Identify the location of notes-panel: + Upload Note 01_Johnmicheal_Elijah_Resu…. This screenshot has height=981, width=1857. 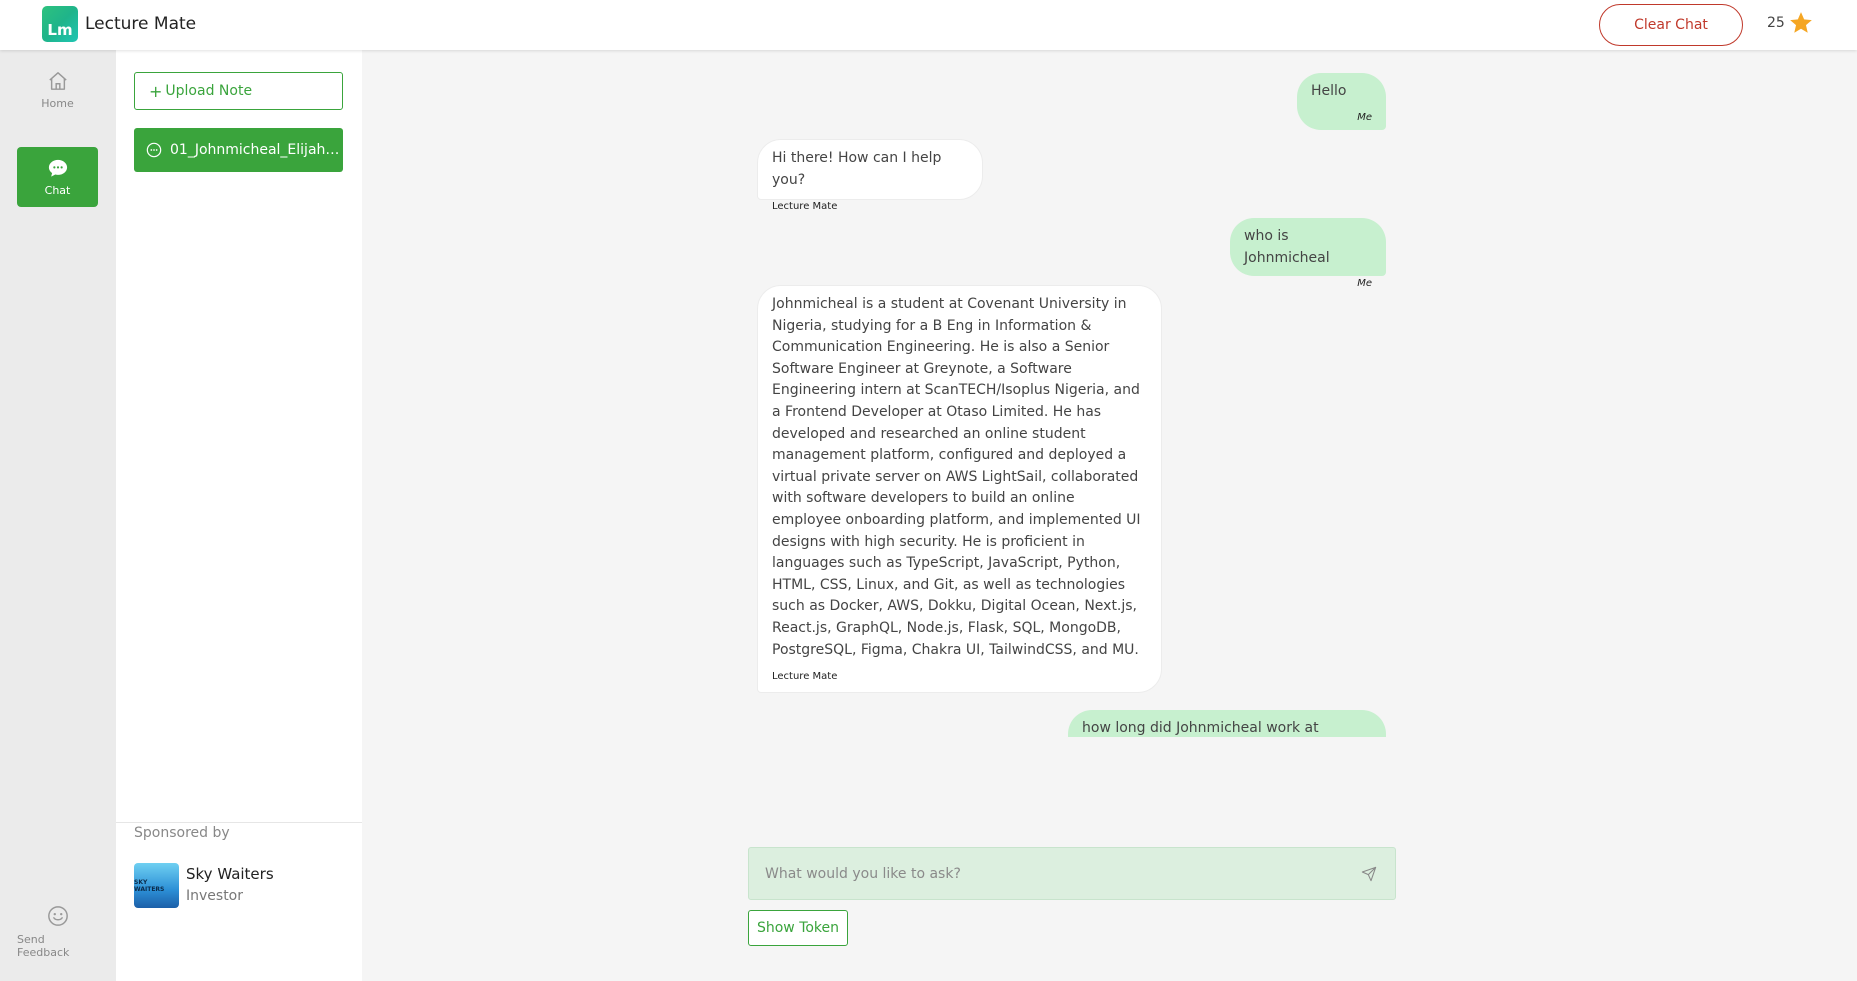
(239, 515).